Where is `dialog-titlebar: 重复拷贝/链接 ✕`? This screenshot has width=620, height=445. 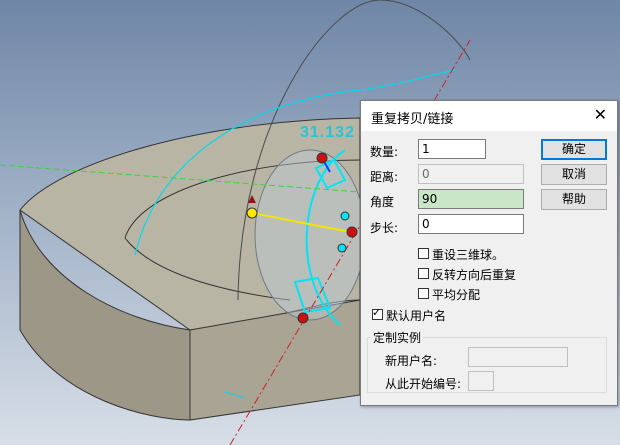
dialog-titlebar: 重复拷贝/链接 ✕ is located at coordinates (489, 116).